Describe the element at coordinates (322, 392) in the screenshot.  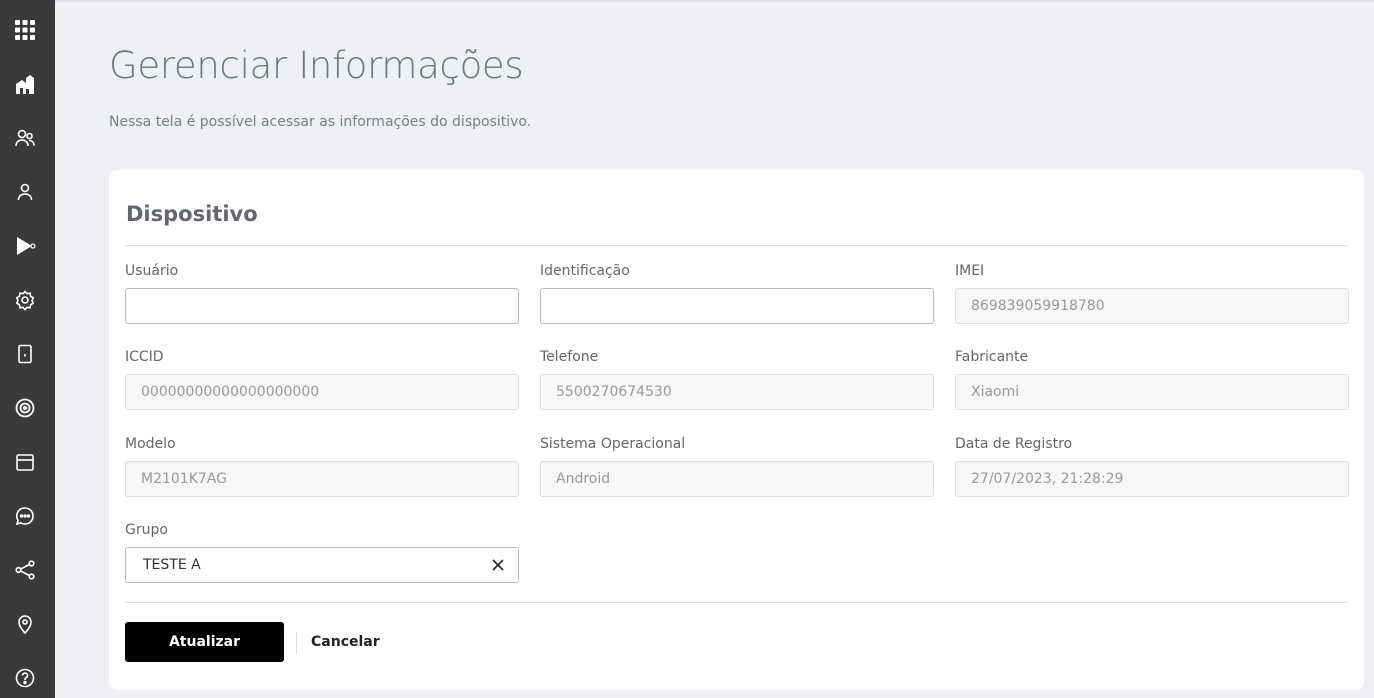
I see `iccid-input` at that location.